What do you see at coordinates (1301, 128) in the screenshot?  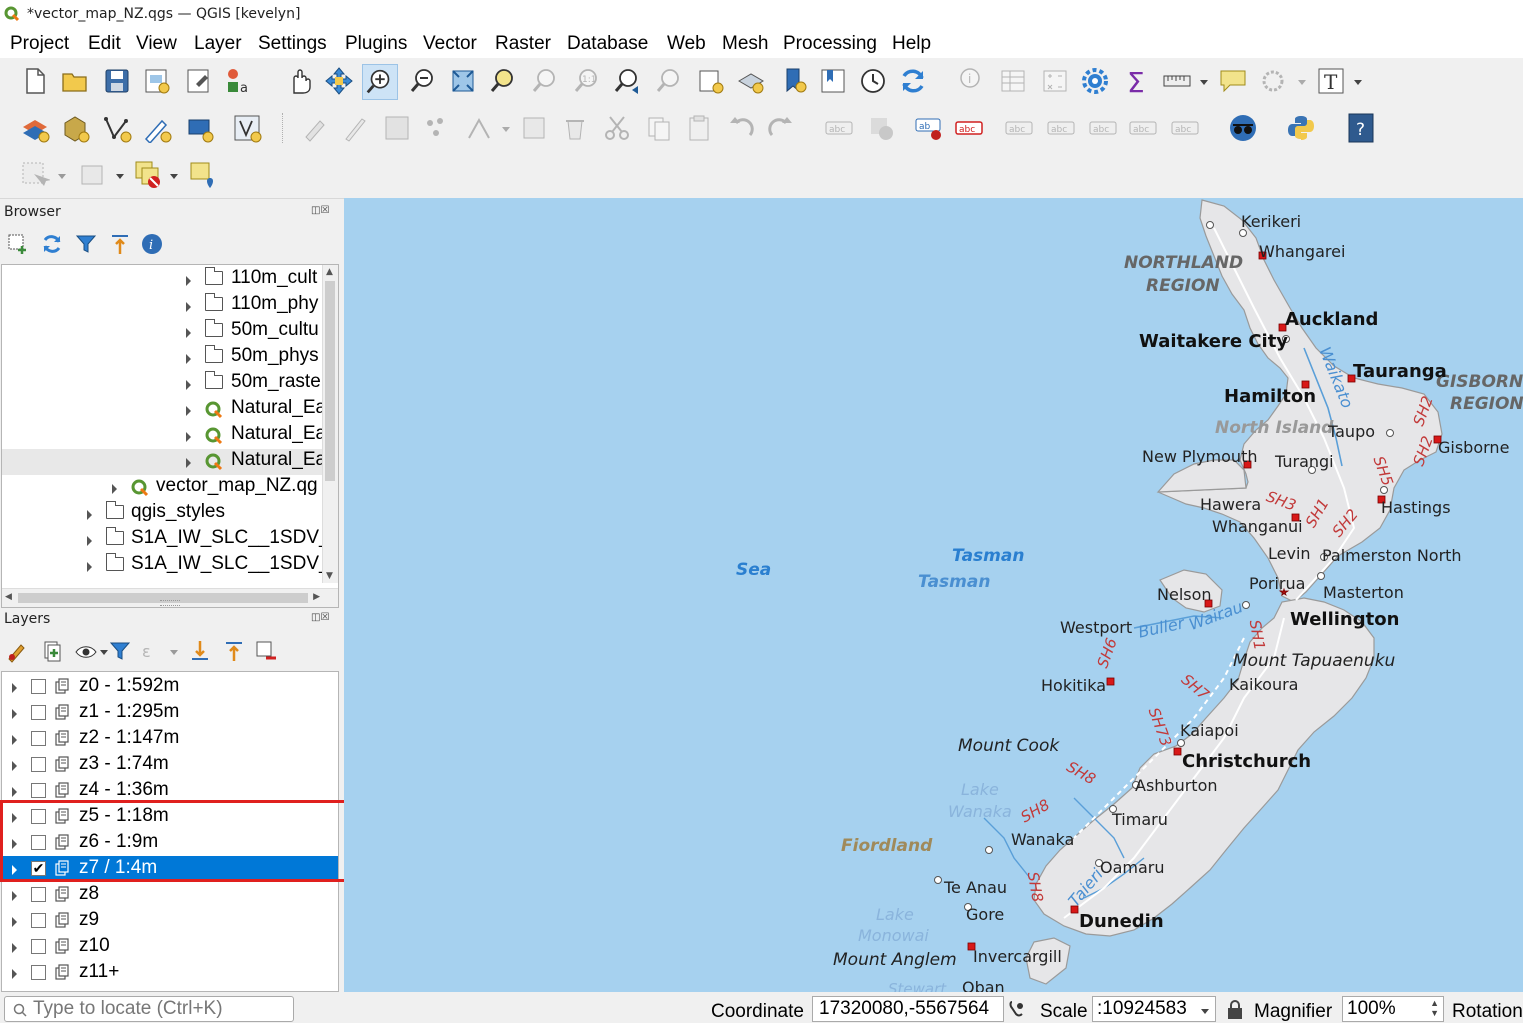 I see `python-console-icon` at bounding box center [1301, 128].